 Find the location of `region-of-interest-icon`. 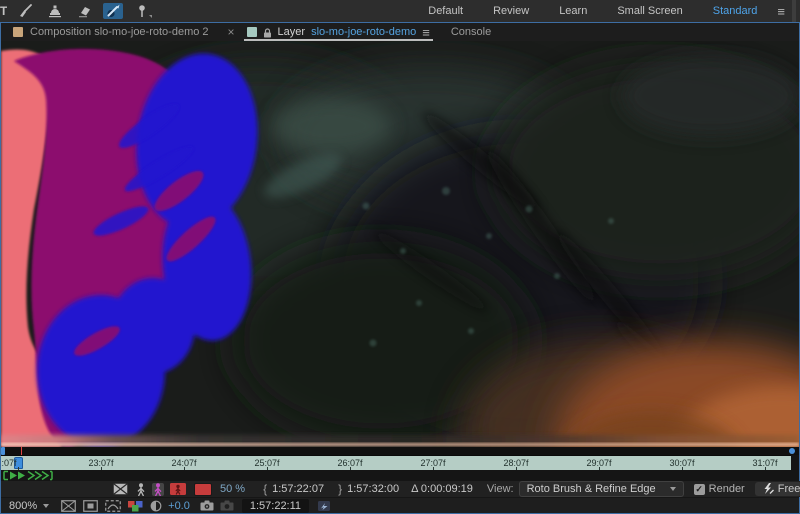

region-of-interest-icon is located at coordinates (90, 505).